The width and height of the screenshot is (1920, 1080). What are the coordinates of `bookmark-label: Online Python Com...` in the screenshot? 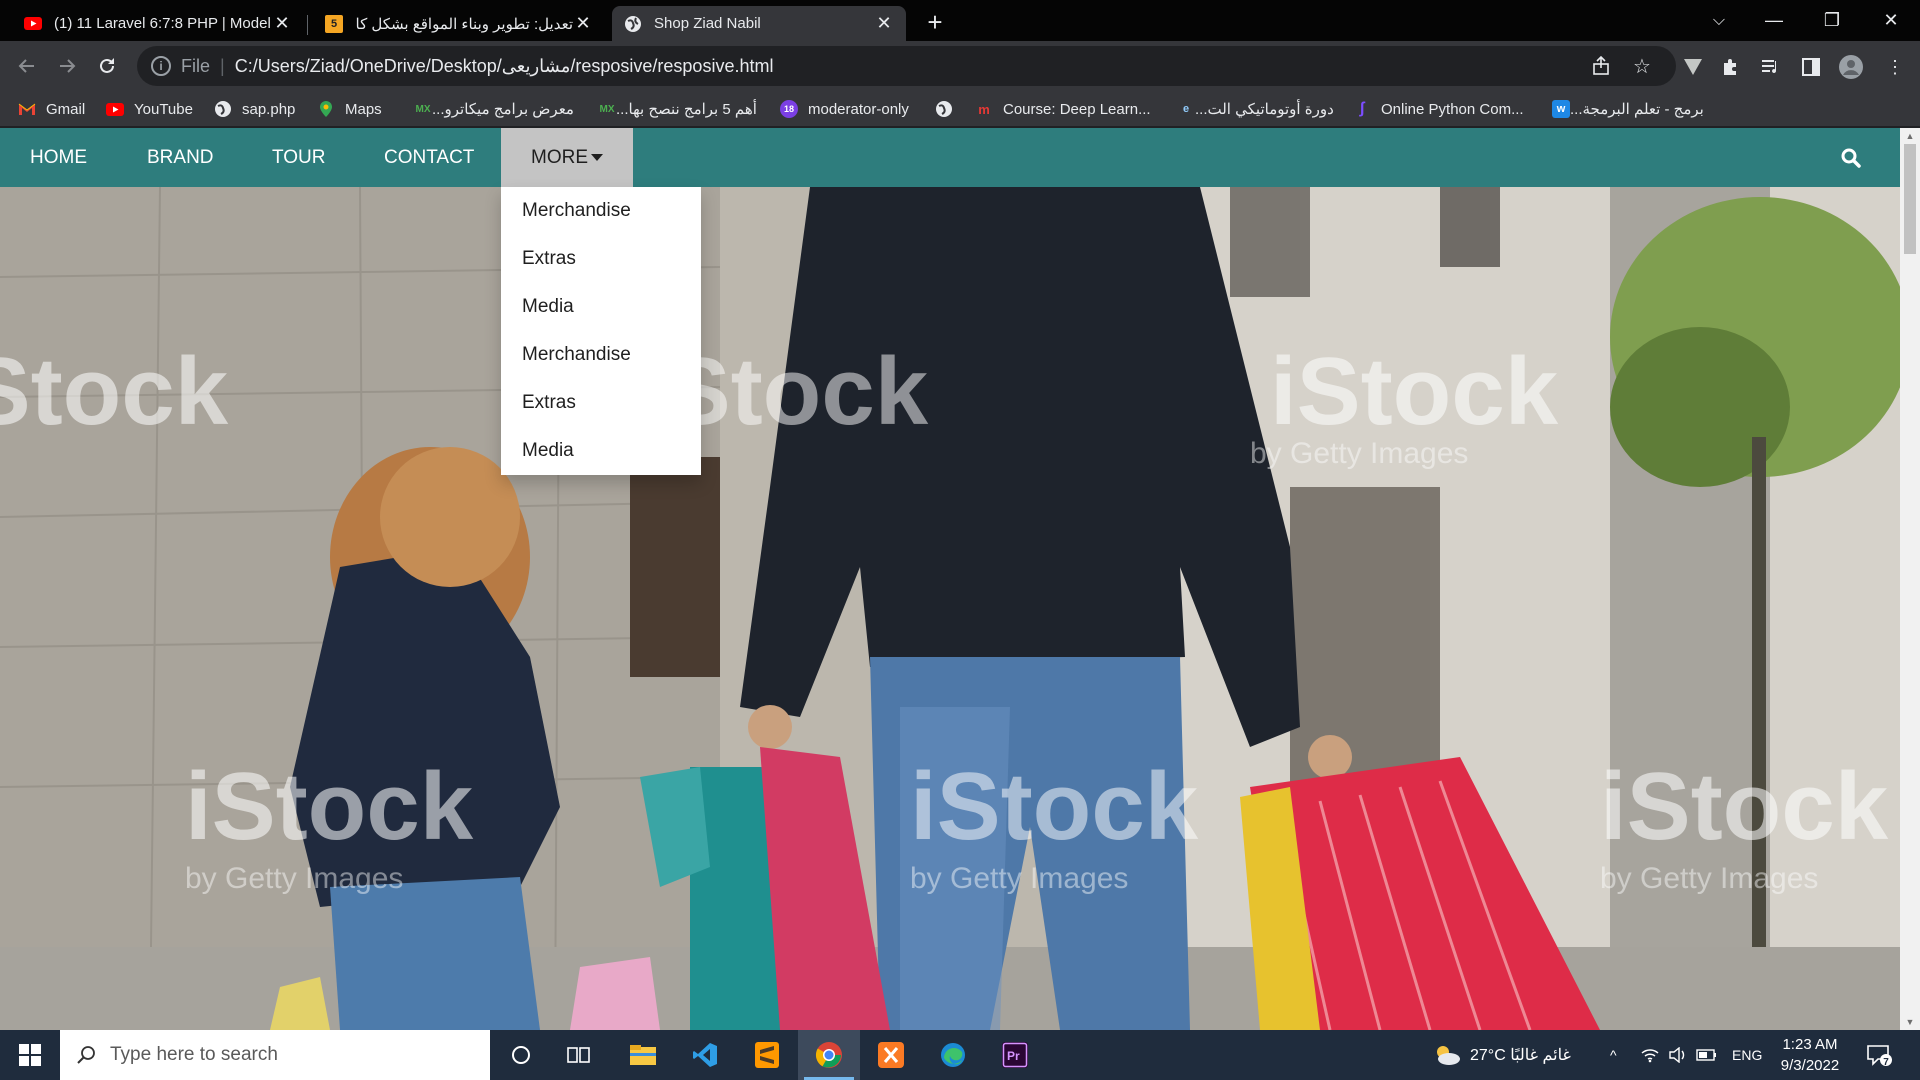 It's located at (1452, 109).